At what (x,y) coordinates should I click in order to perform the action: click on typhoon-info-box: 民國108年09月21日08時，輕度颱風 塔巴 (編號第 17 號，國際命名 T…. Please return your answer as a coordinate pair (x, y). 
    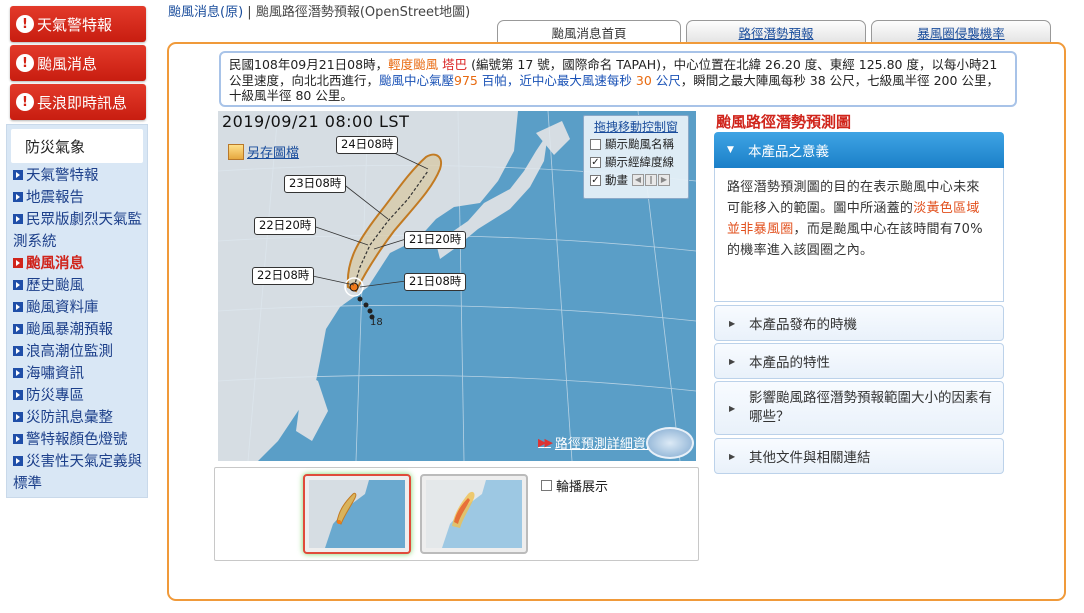
    Looking at the image, I should click on (618, 79).